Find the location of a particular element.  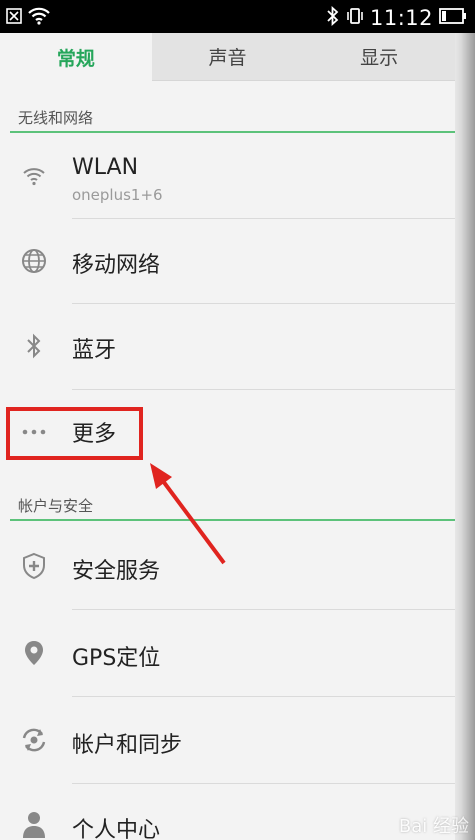

bluetooth-icon is located at coordinates (333, 17).